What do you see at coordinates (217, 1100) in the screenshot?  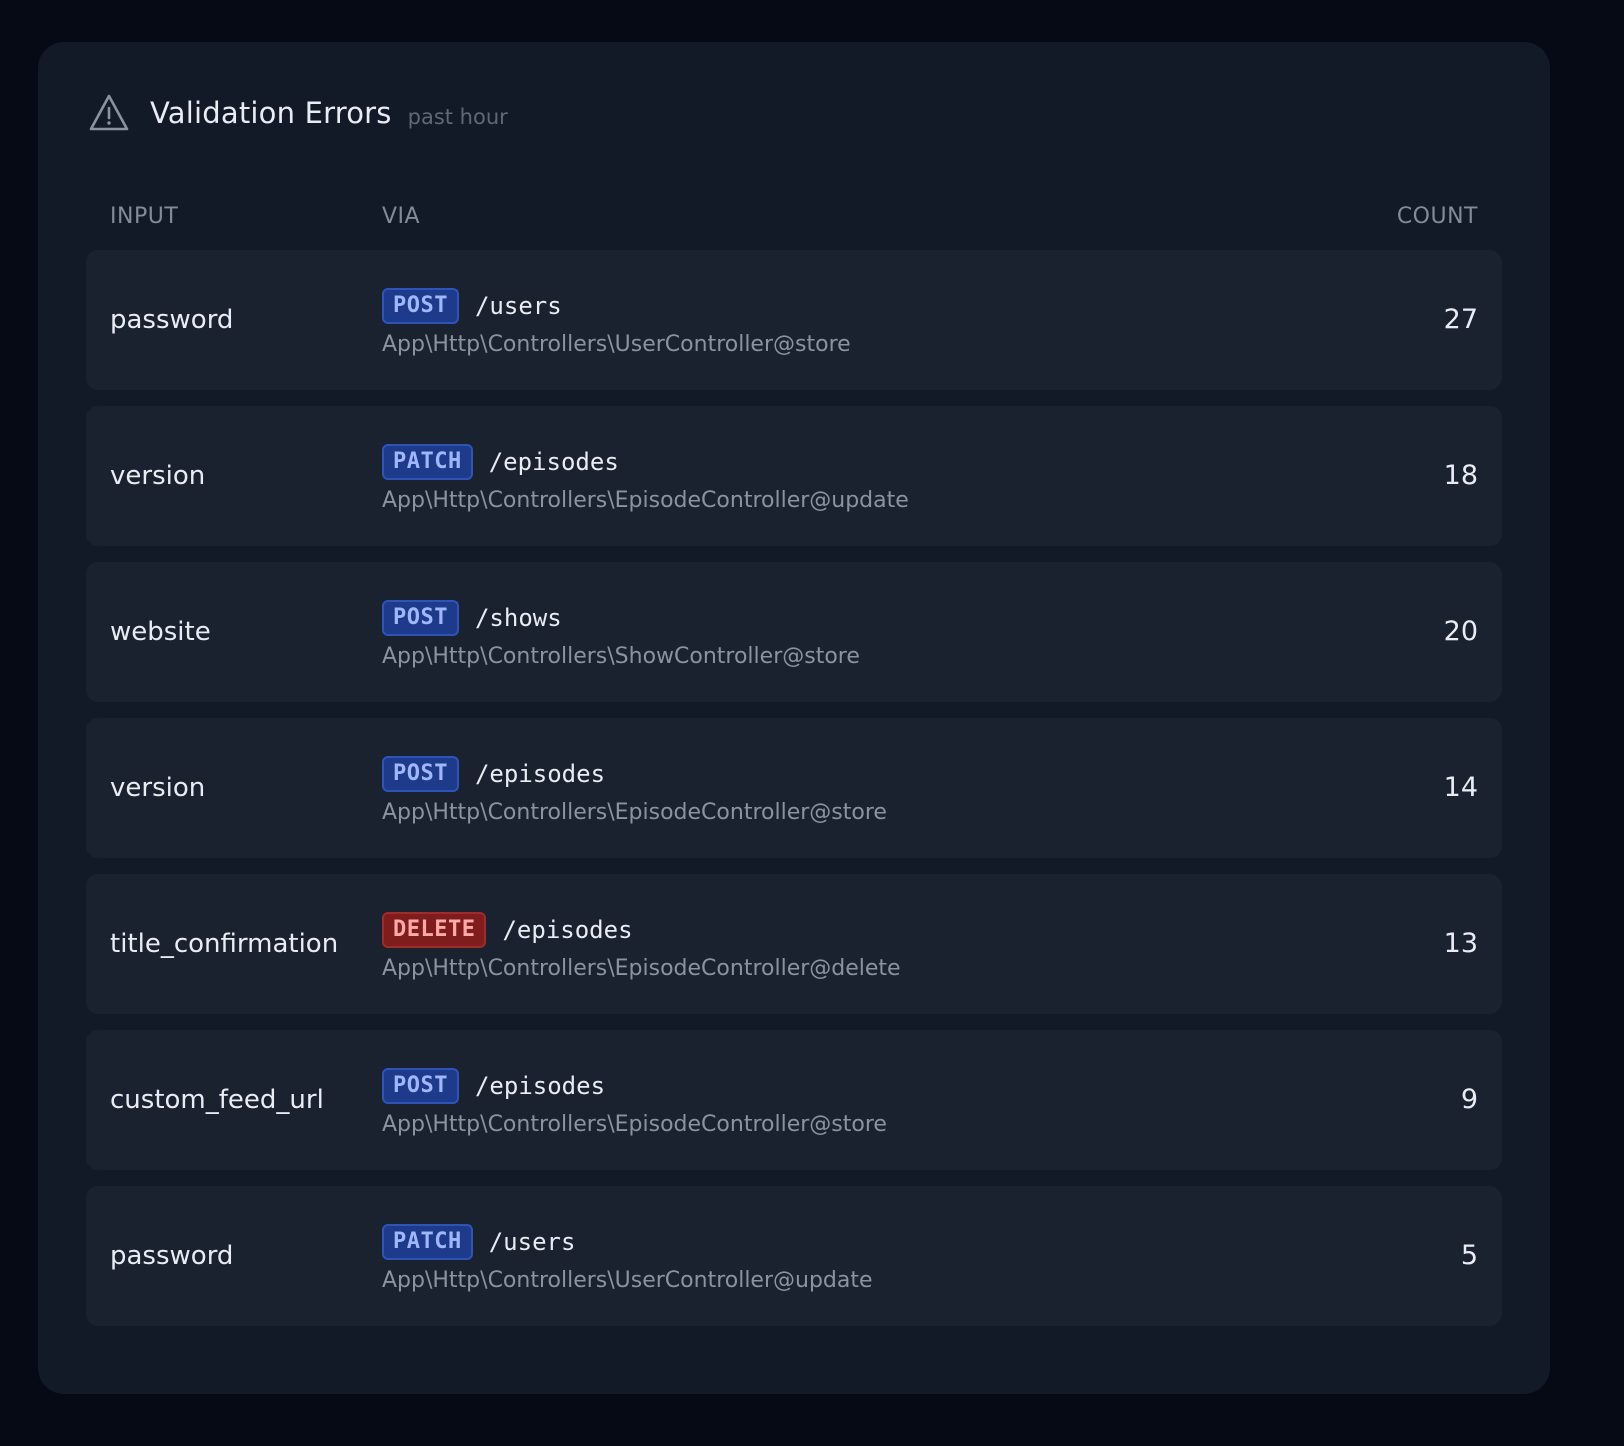 I see `input-name: custom_feed_url` at bounding box center [217, 1100].